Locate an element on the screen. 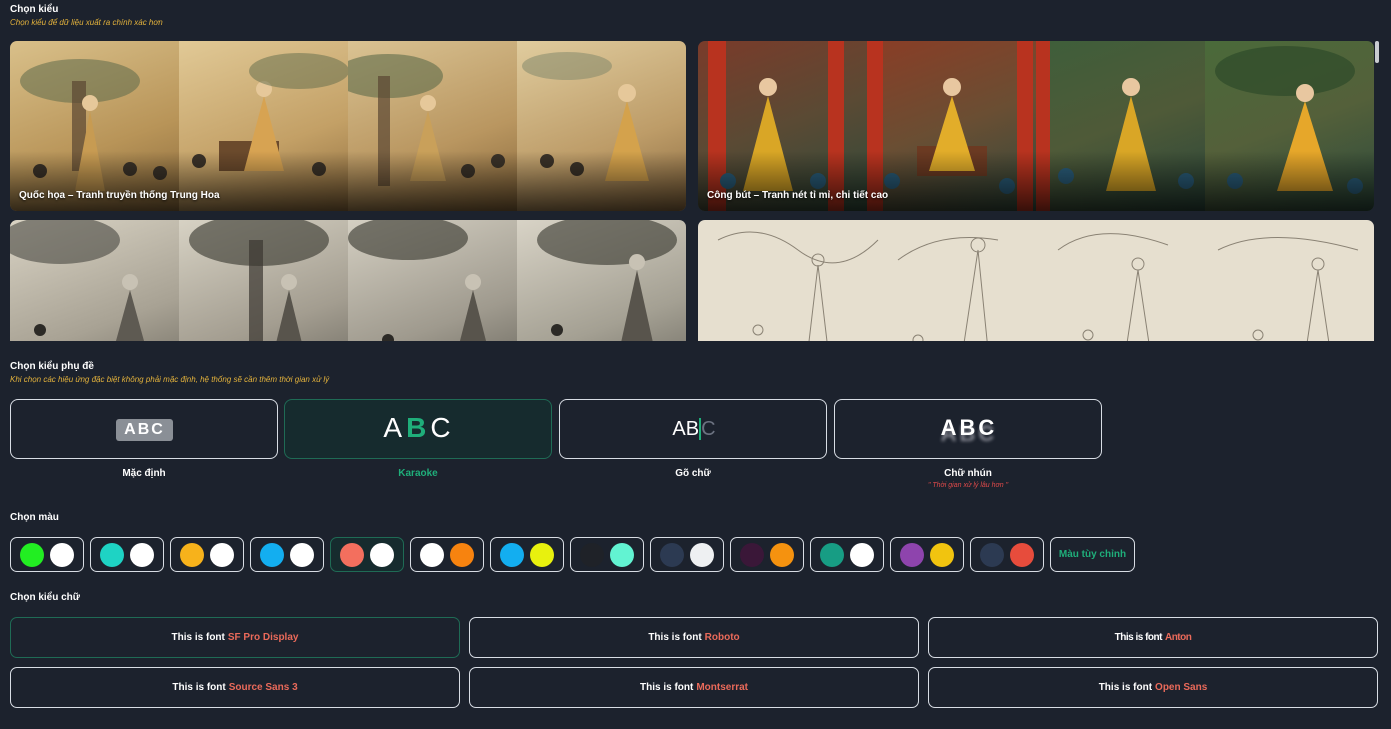  font-option-button: This is font SF Pro Display is located at coordinates (235, 637).